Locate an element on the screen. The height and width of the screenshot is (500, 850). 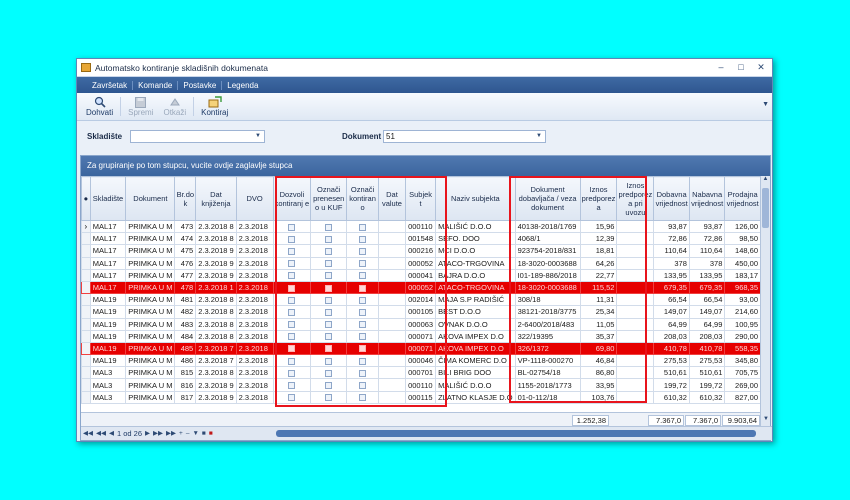
cell-dokument-dobavljaca: 38121-2018/3775 is located at coordinates (547, 312).